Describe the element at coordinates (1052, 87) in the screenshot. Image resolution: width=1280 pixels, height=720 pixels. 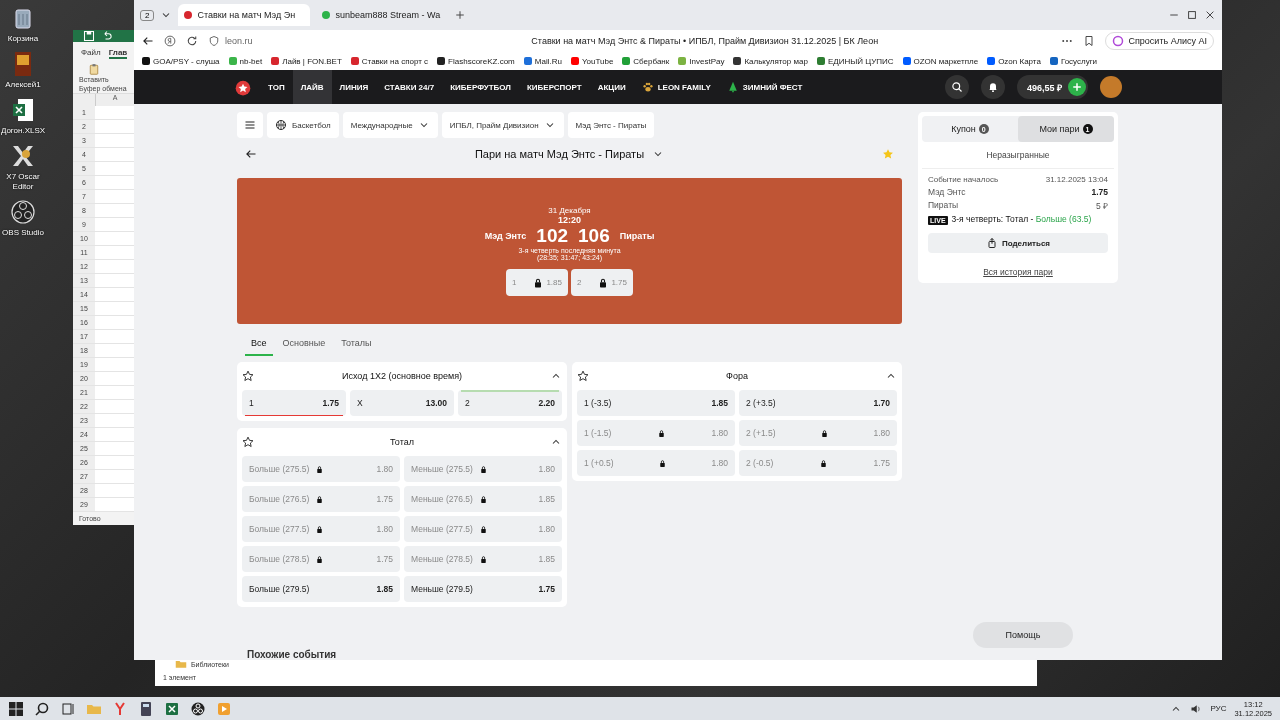
I see `balance-button: 496,55 ₽` at that location.